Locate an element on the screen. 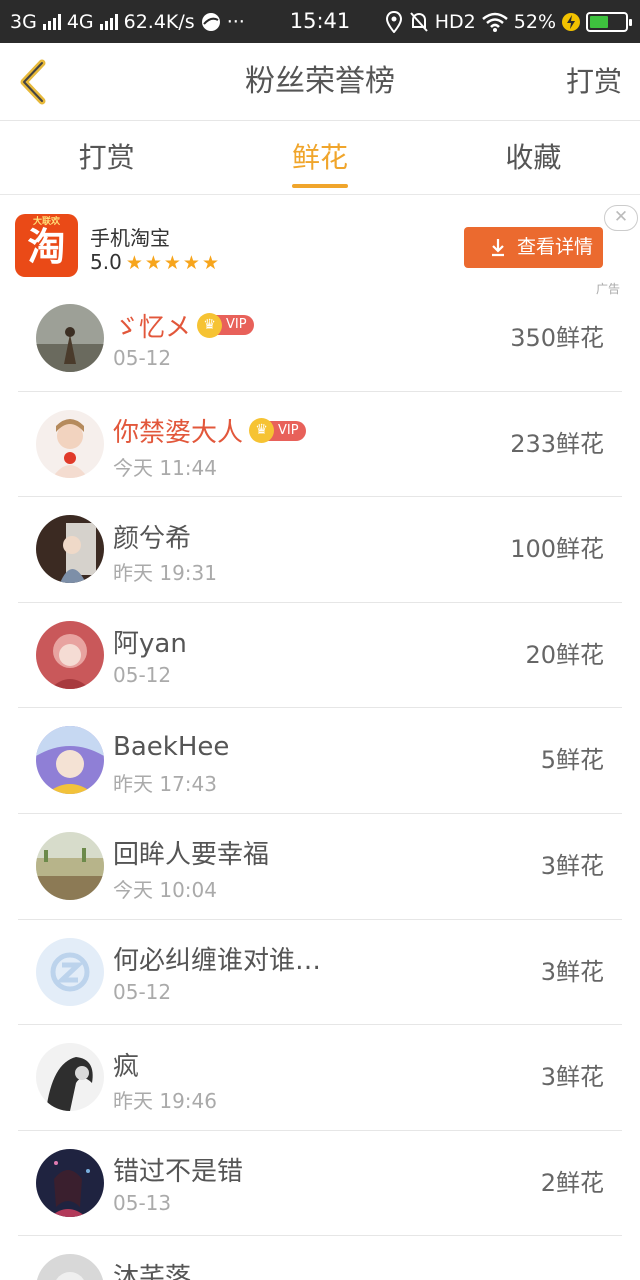 This screenshot has height=1280, width=640. list-item: 疯 昨天 19:46 3鲜花 is located at coordinates (320, 1078).